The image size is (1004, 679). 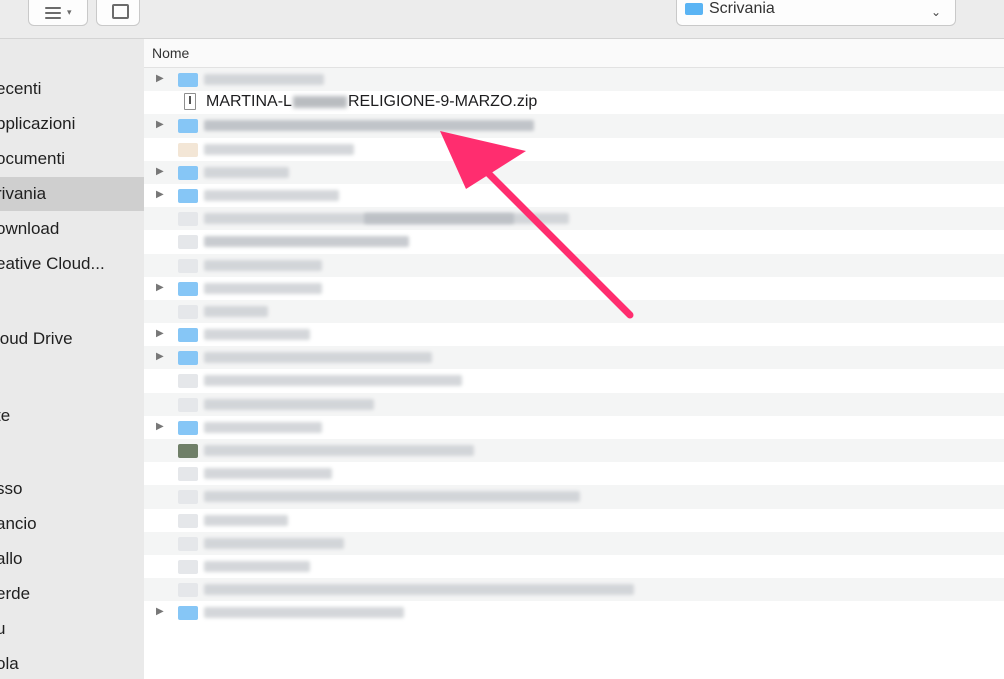 I want to click on sidebar-tag-arancio: ancio, so click(x=72, y=524).